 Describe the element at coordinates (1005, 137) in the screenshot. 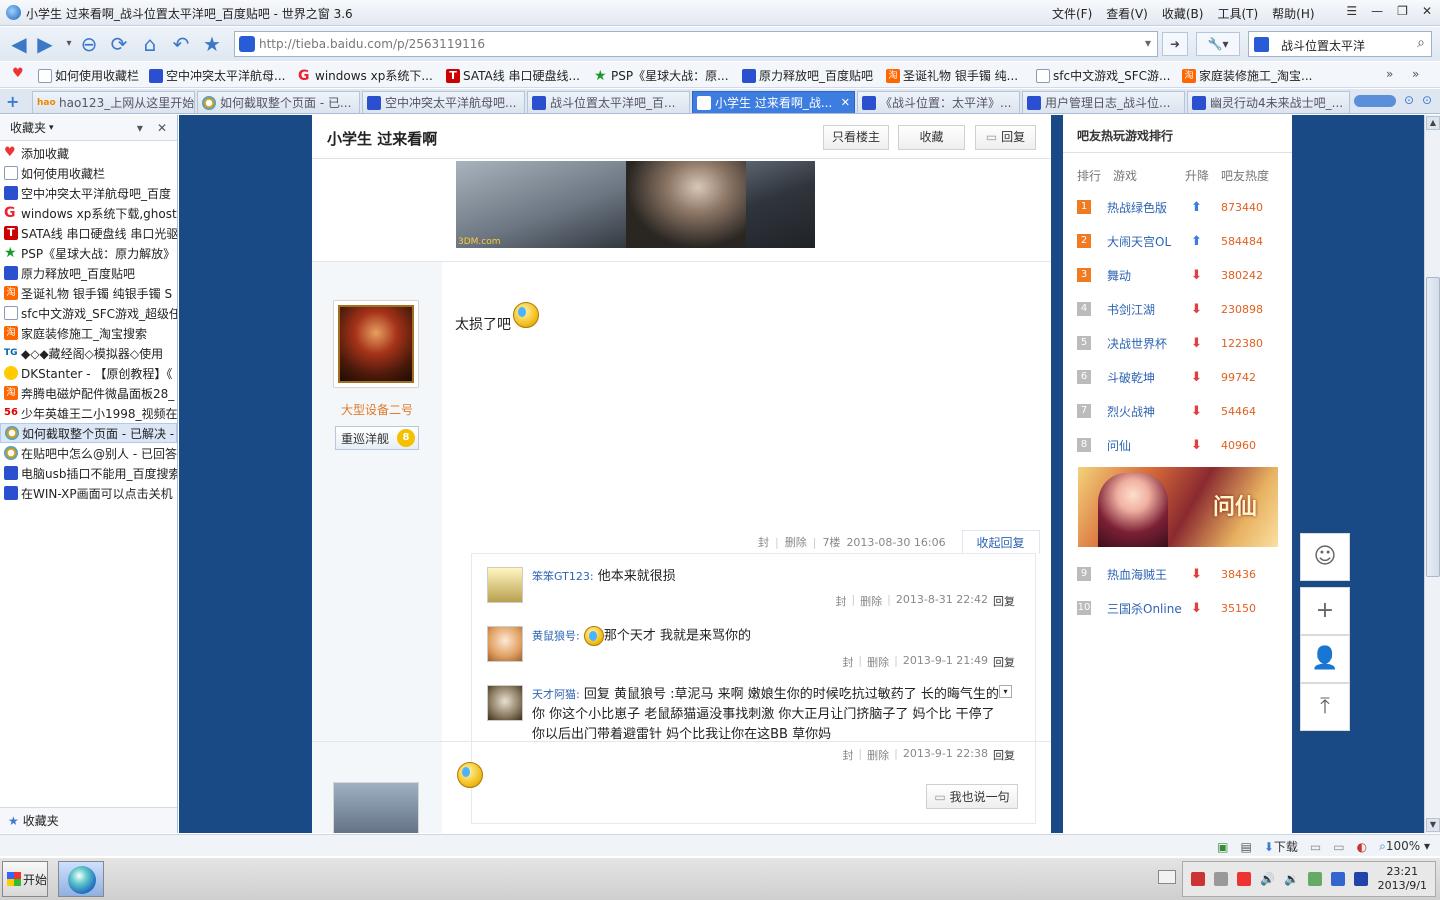

I see `reply-button: ▭ 回复` at that location.